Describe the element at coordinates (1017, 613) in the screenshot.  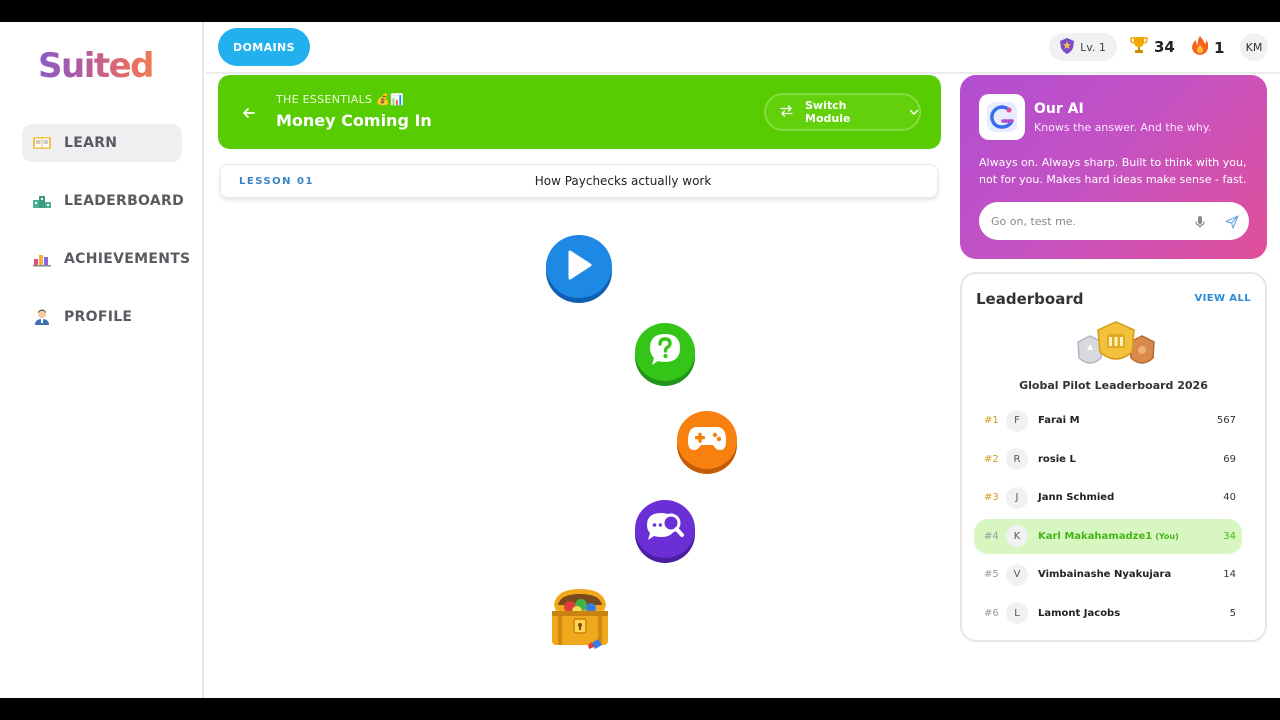
I see `avatar: L` at that location.